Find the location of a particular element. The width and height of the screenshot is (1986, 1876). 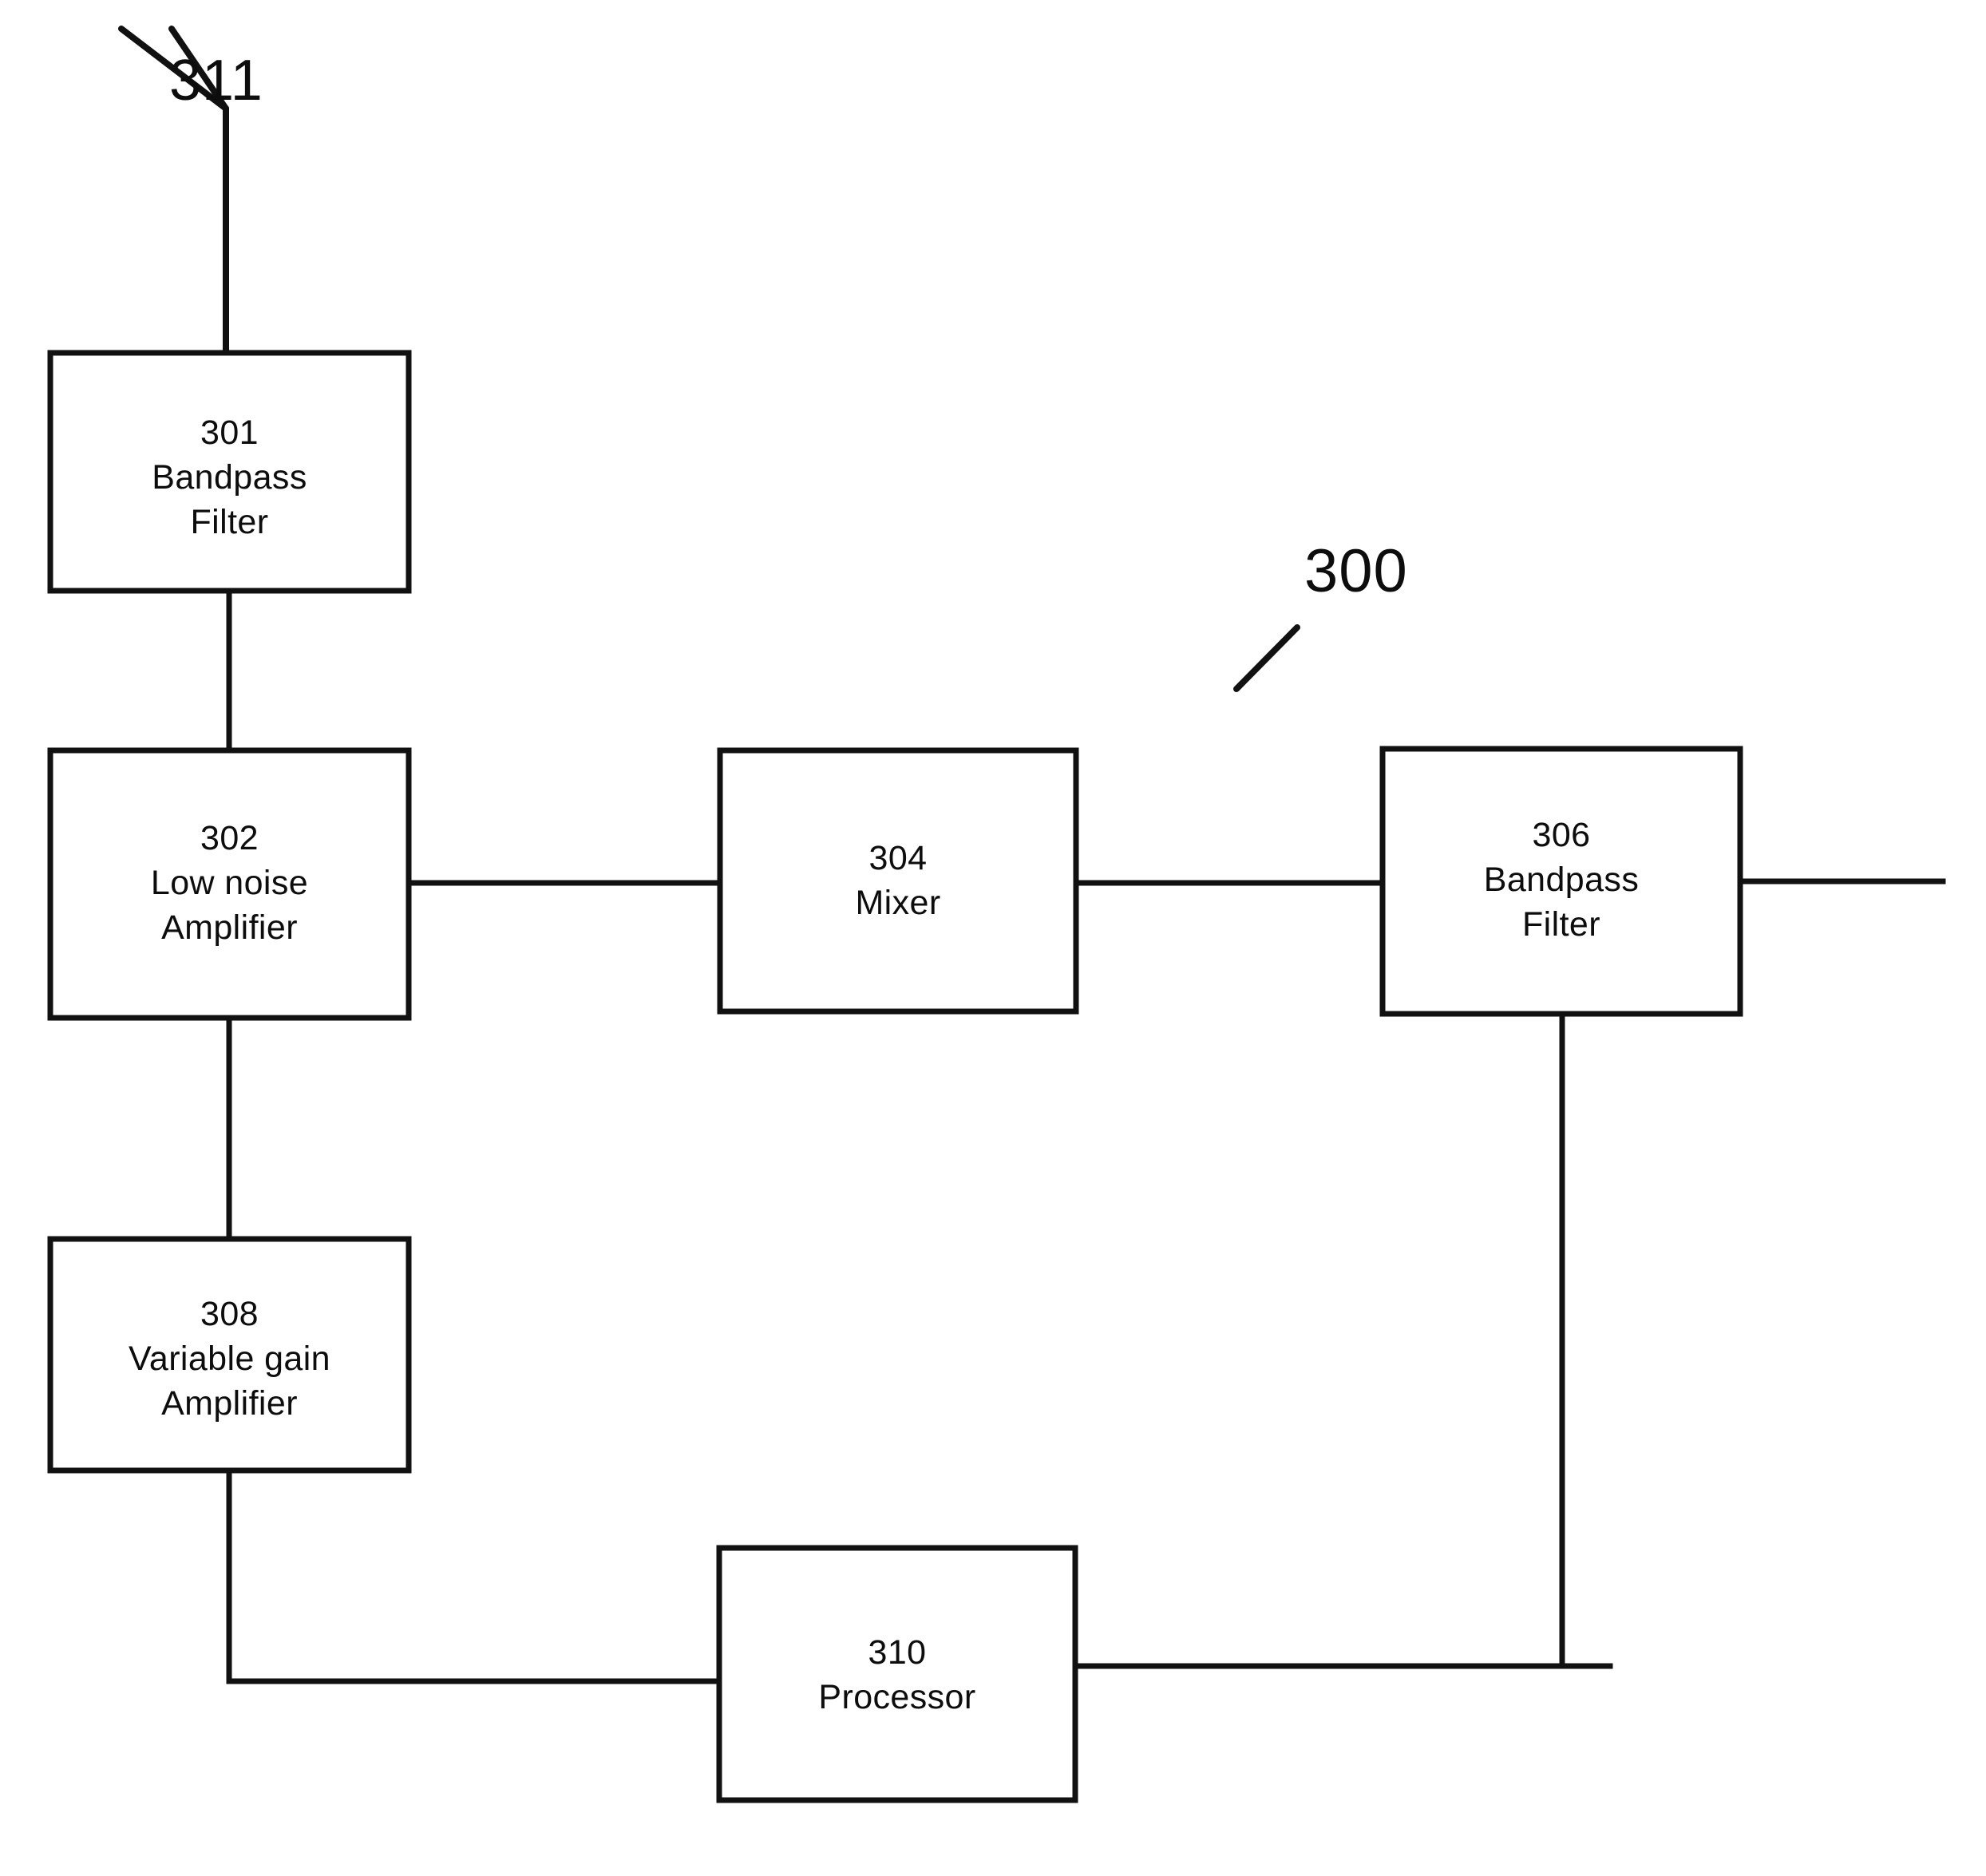

antenna-reference-label: 311 is located at coordinates (216, 81).